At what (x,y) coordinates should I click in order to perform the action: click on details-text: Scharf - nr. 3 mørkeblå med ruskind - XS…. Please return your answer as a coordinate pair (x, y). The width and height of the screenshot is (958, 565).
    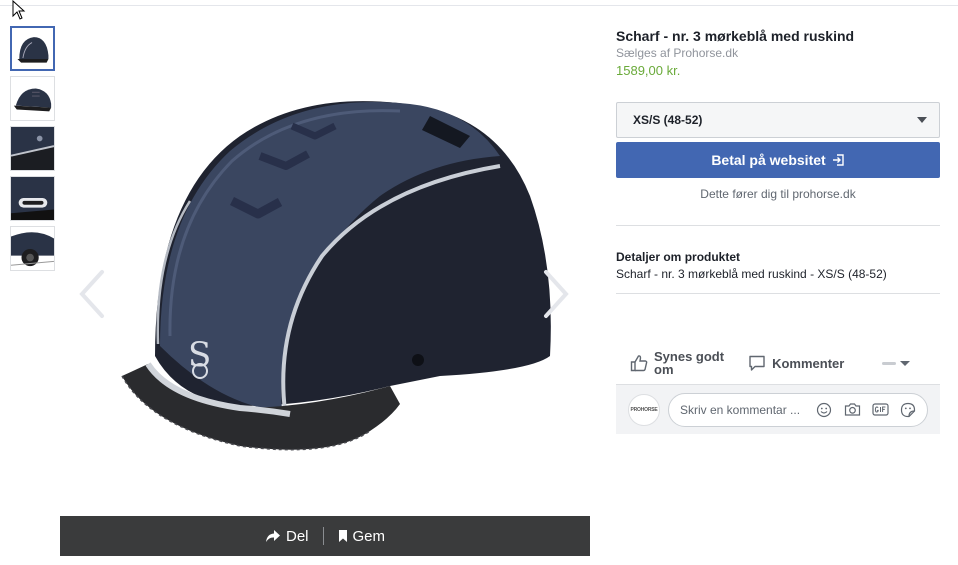
    Looking at the image, I should click on (751, 274).